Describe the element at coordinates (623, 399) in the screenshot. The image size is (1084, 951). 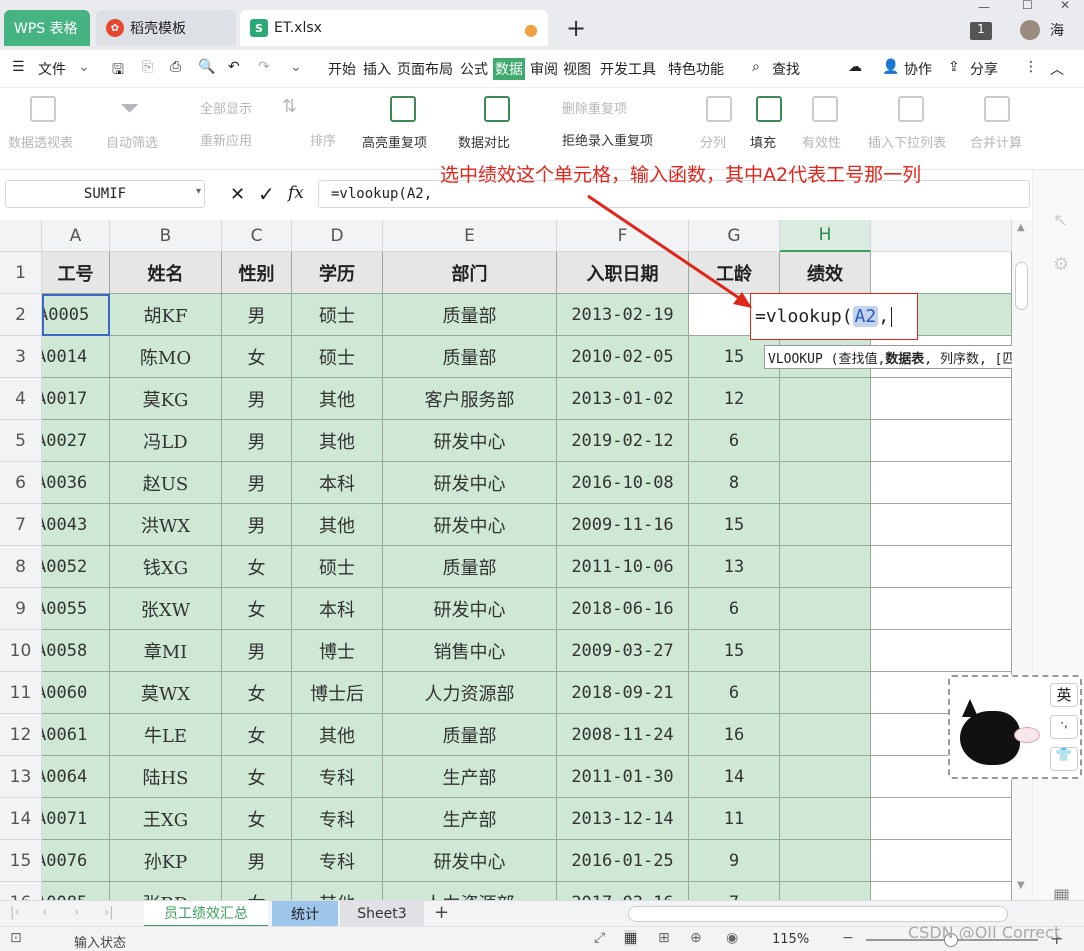
I see `data-cell: 2013-01-02` at that location.